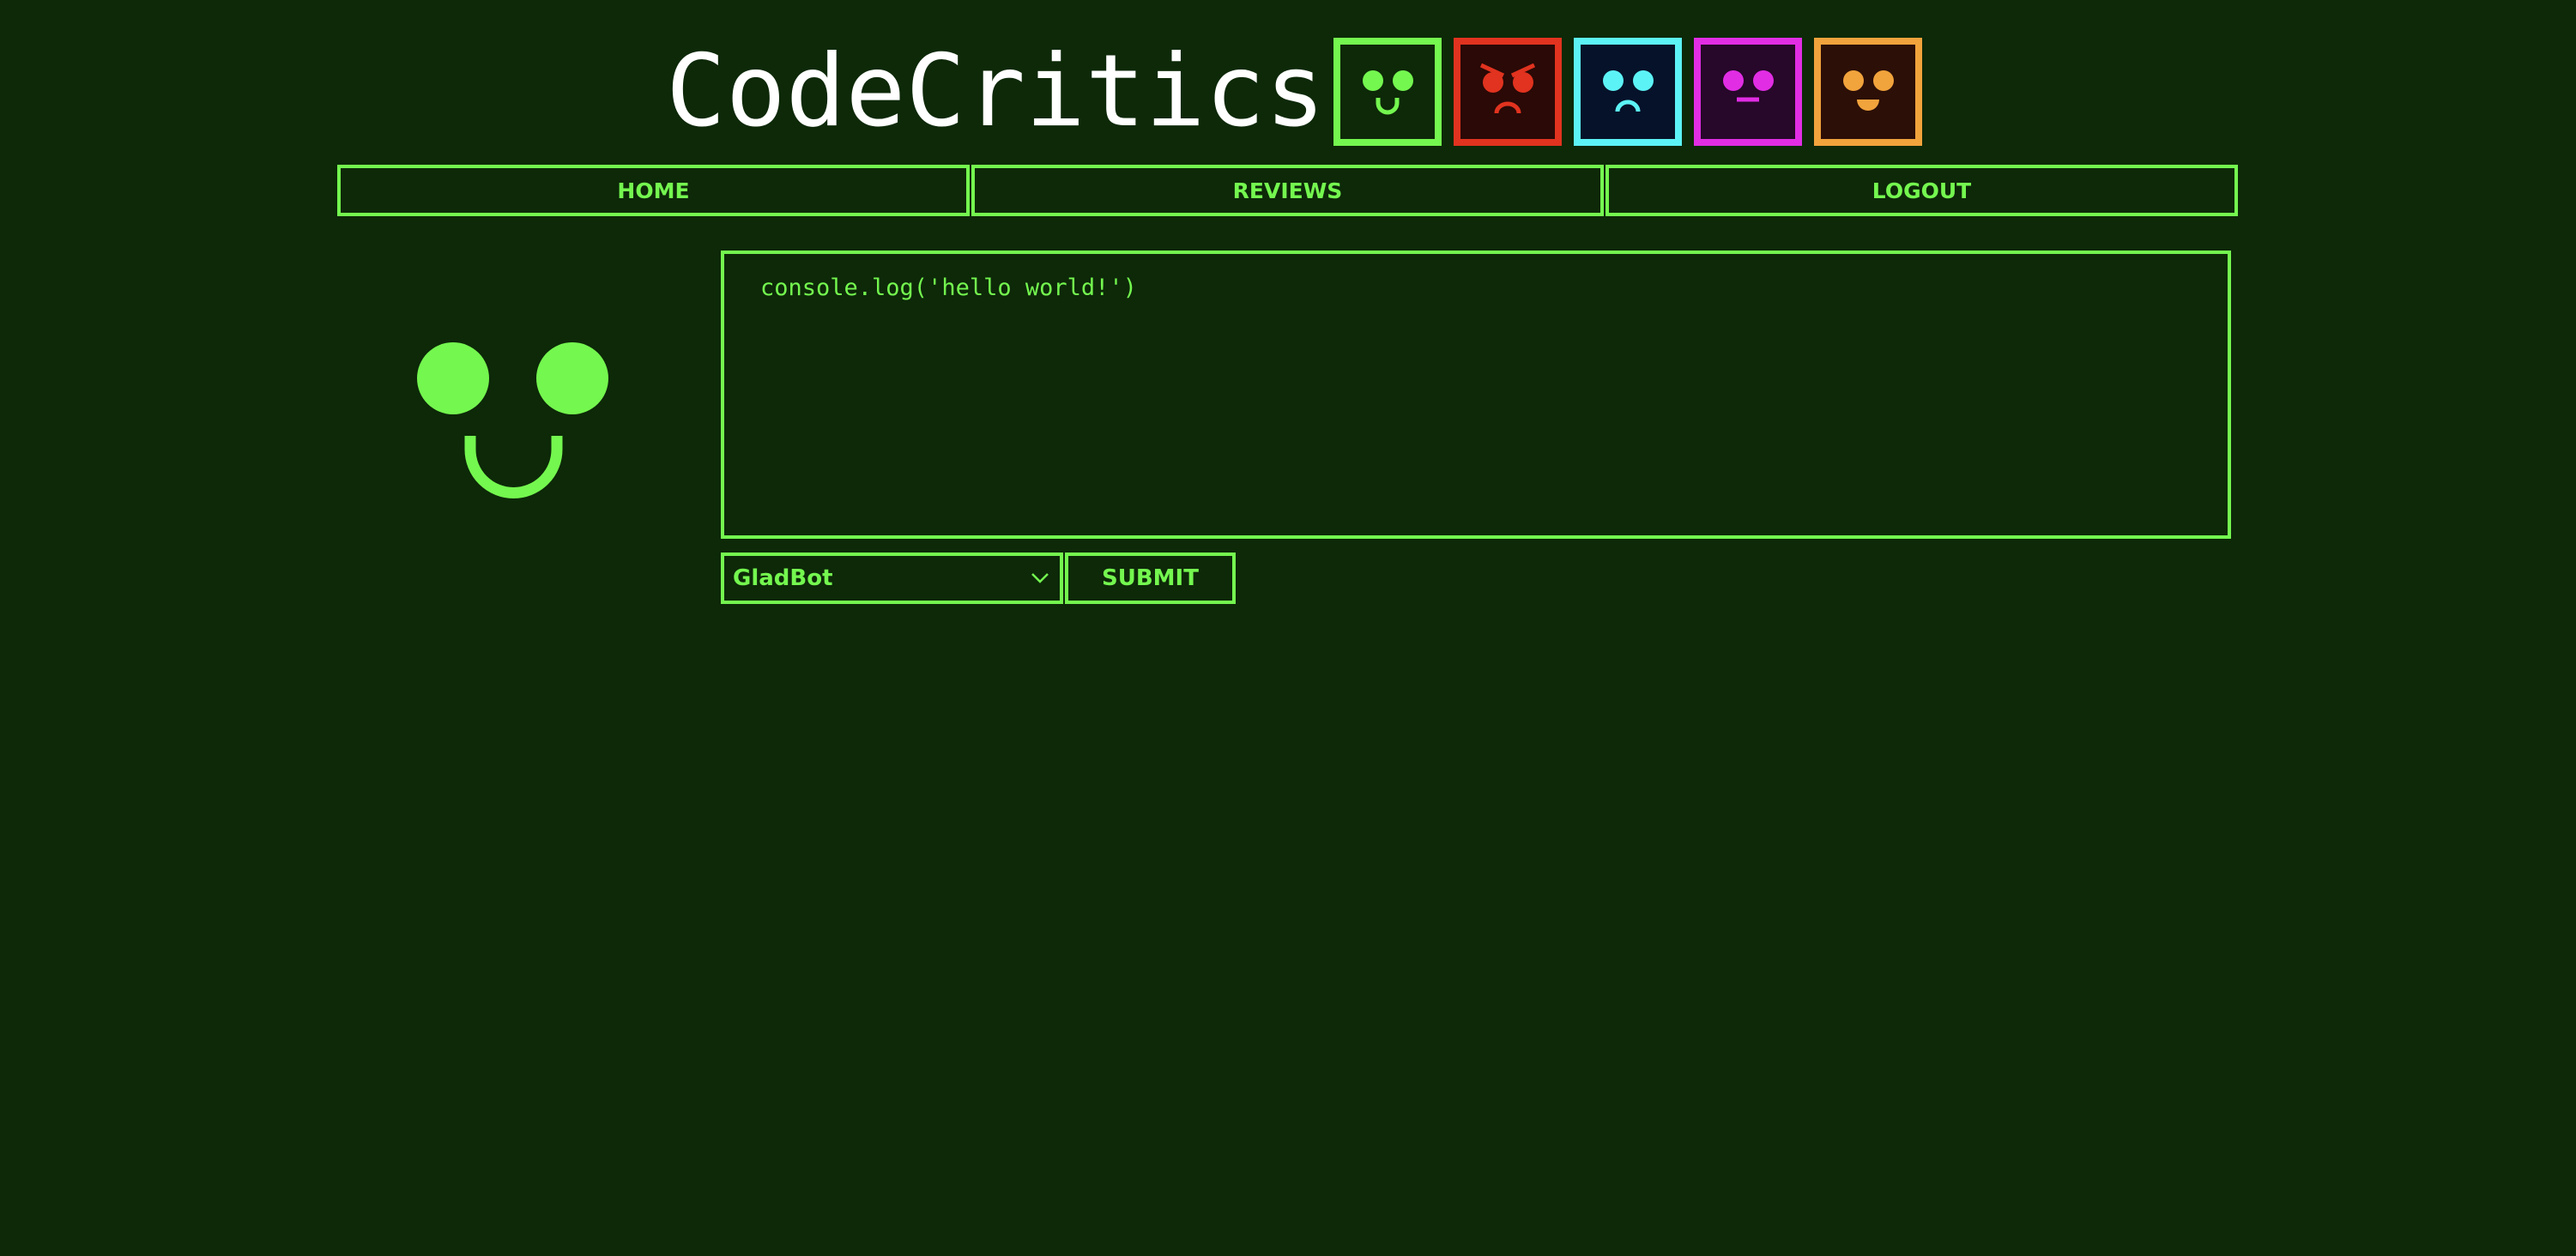 Image resolution: width=2576 pixels, height=1256 pixels. What do you see at coordinates (996, 91) in the screenshot?
I see `app-title: CodeCritics` at bounding box center [996, 91].